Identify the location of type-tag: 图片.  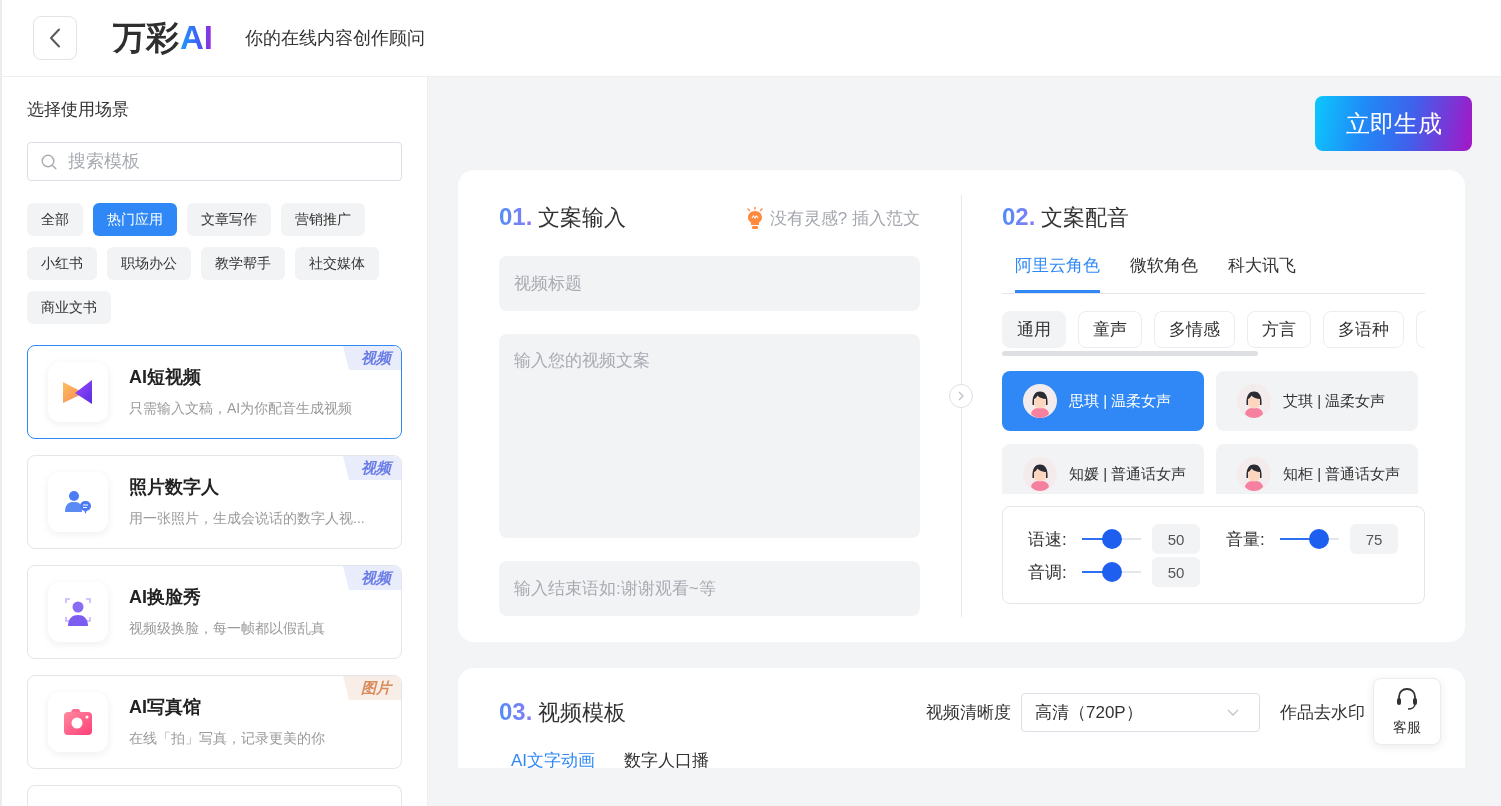
(372, 688).